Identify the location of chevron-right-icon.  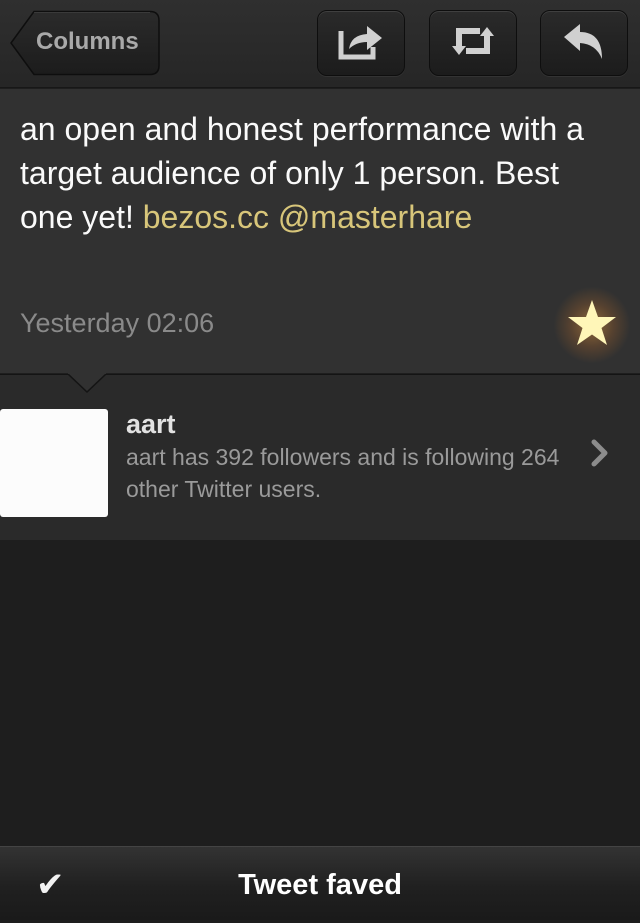
(600, 455).